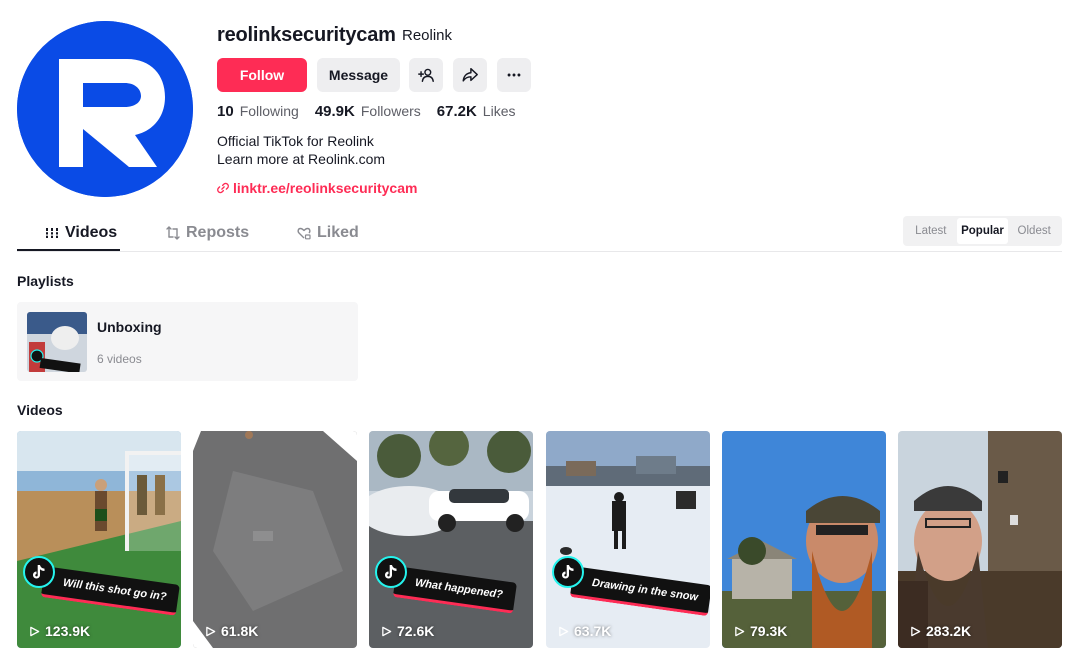  I want to click on grid-icon, so click(52, 233).